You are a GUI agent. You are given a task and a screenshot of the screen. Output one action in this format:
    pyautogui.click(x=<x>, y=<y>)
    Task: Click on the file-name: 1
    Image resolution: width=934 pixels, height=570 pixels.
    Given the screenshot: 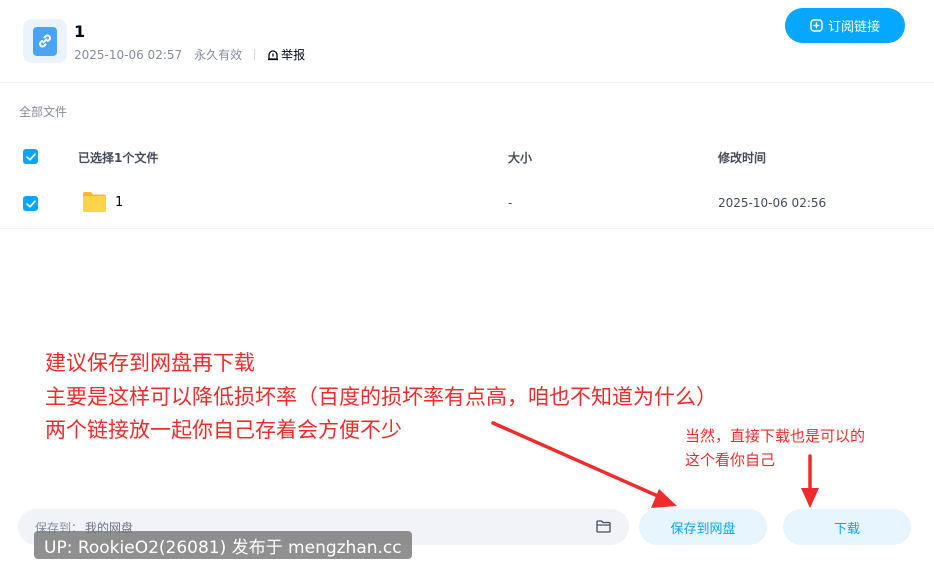 What is the action you would take?
    pyautogui.click(x=119, y=202)
    